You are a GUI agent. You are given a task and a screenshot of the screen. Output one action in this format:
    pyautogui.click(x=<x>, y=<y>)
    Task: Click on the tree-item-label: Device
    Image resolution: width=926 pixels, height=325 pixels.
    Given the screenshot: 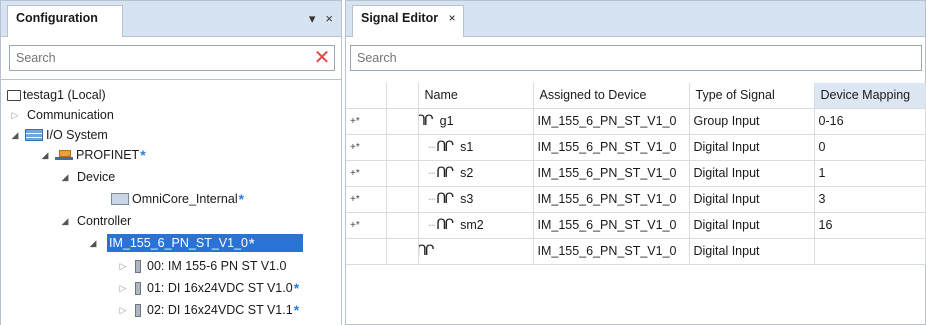 What is the action you would take?
    pyautogui.click(x=96, y=177)
    